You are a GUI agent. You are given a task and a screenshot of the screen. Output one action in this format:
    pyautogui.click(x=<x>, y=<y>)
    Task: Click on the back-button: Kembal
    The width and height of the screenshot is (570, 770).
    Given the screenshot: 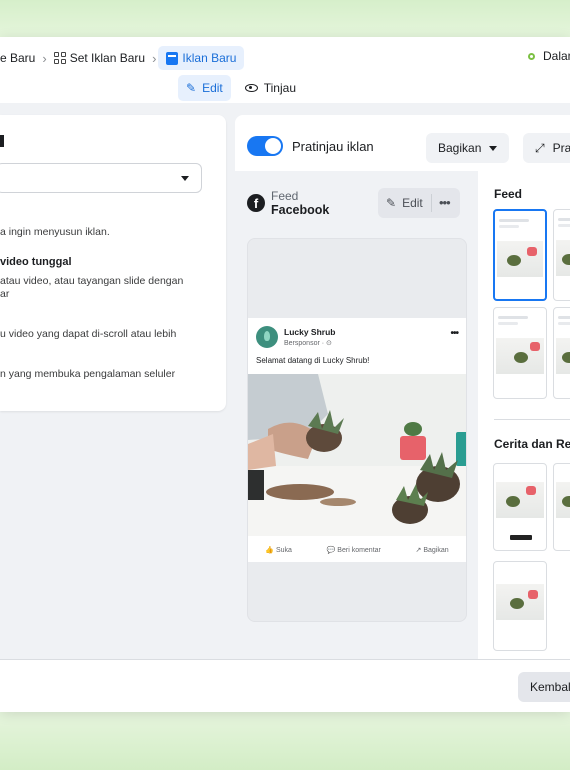 What is the action you would take?
    pyautogui.click(x=544, y=687)
    